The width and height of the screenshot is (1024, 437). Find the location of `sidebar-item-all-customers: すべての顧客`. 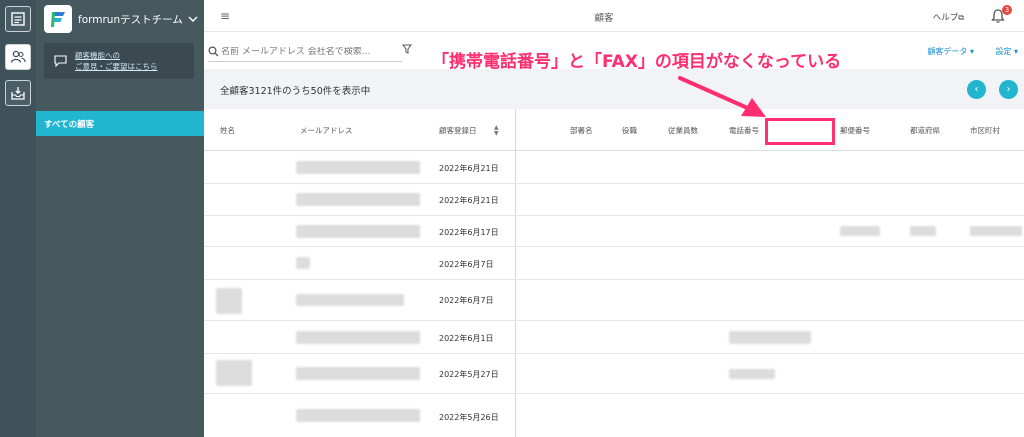

sidebar-item-all-customers: すべての顧客 is located at coordinates (120, 123).